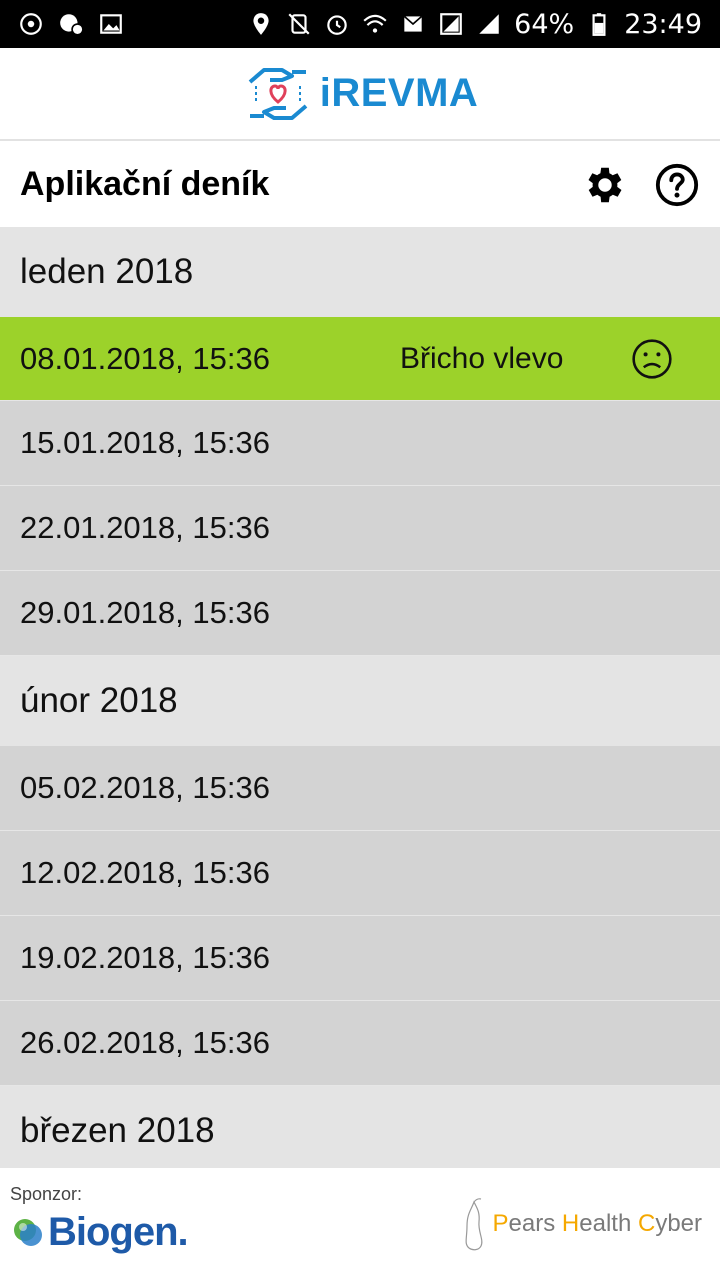 The width and height of the screenshot is (720, 1280). What do you see at coordinates (489, 24) in the screenshot?
I see `signal-bars-icon` at bounding box center [489, 24].